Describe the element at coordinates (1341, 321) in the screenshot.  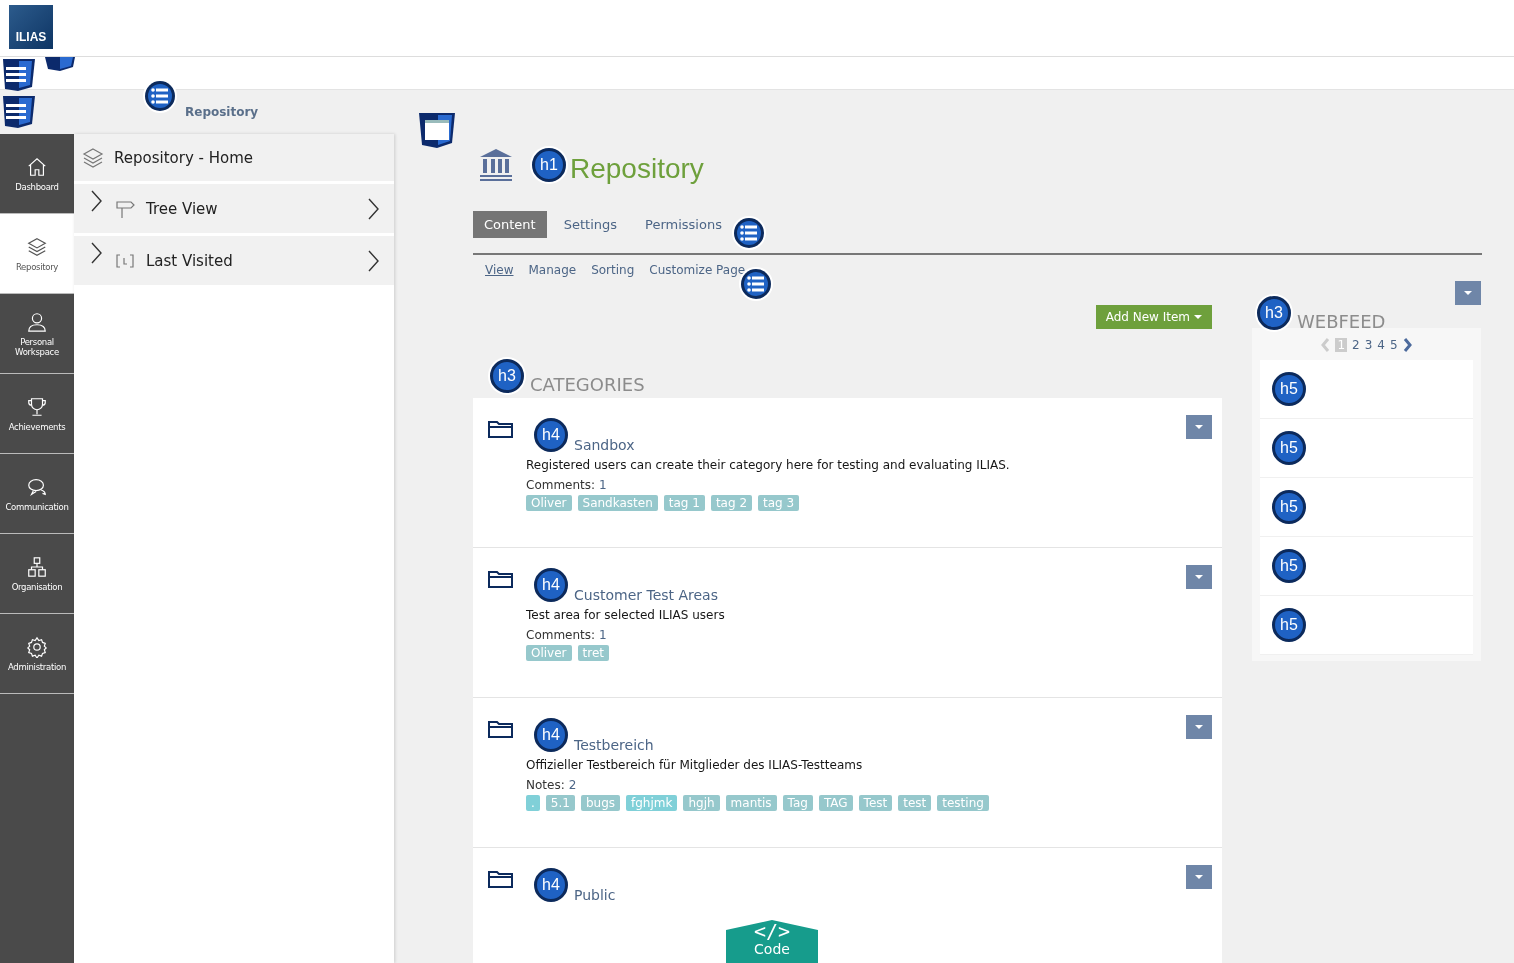
I see `section-title: WEBFEED` at that location.